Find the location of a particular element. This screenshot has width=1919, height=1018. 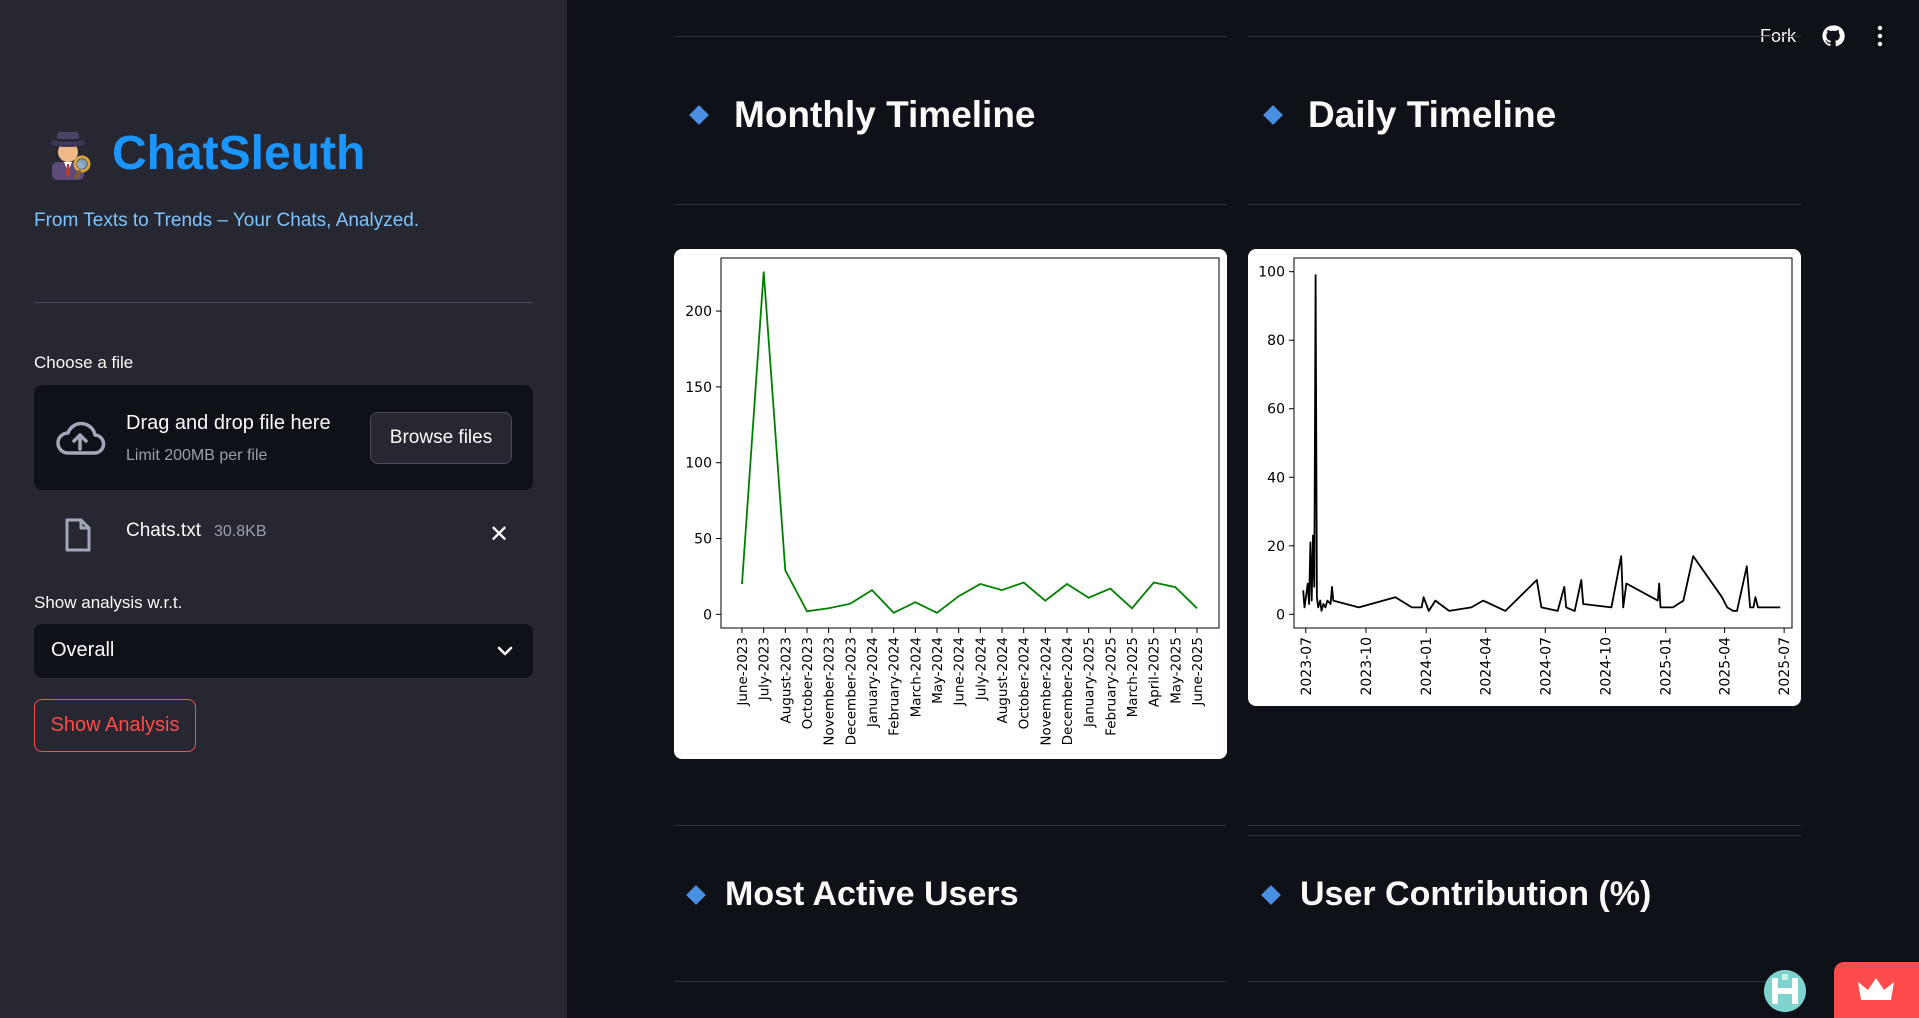

crown-icon is located at coordinates (1876, 989).